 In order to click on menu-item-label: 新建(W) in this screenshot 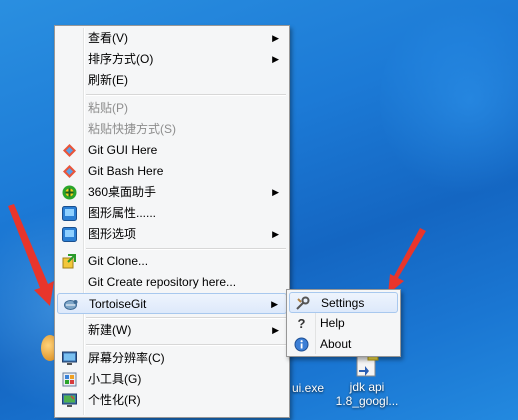, I will do `click(110, 330)`.